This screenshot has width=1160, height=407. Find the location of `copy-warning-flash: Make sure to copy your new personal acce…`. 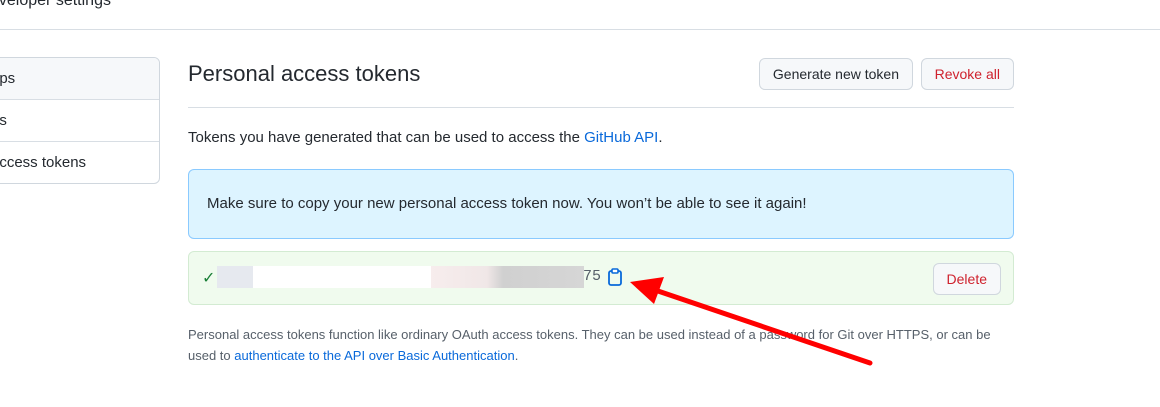

copy-warning-flash: Make sure to copy your new personal acce… is located at coordinates (601, 204).